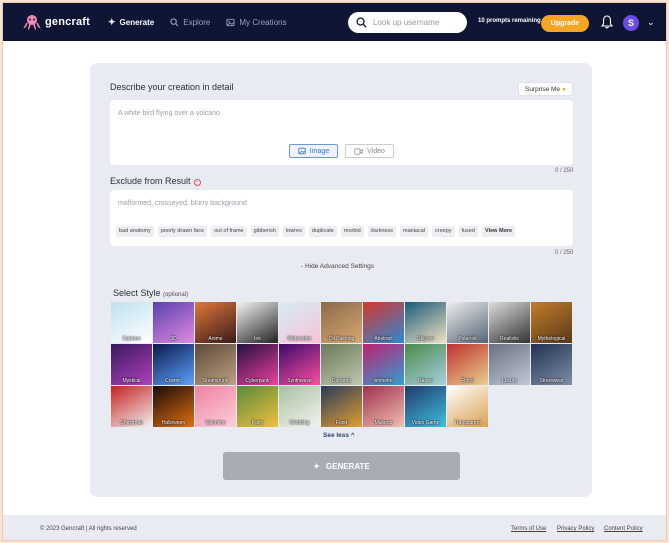 This screenshot has height=543, width=669. What do you see at coordinates (299, 406) in the screenshot?
I see `style-tile: Wedding` at bounding box center [299, 406].